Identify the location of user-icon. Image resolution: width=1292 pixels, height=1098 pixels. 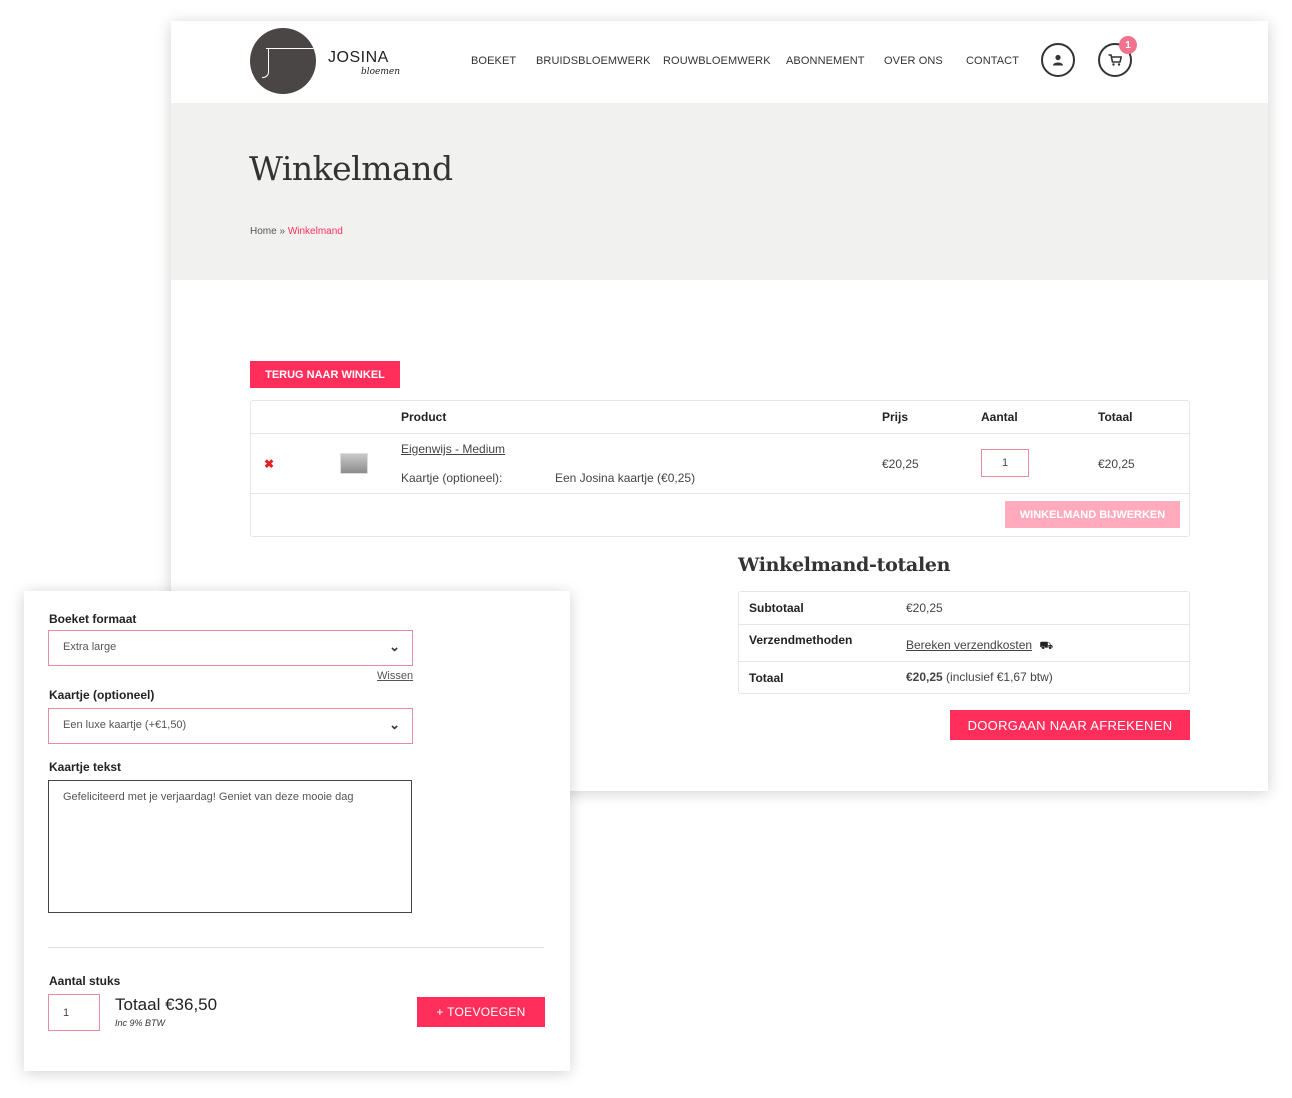
(1058, 60).